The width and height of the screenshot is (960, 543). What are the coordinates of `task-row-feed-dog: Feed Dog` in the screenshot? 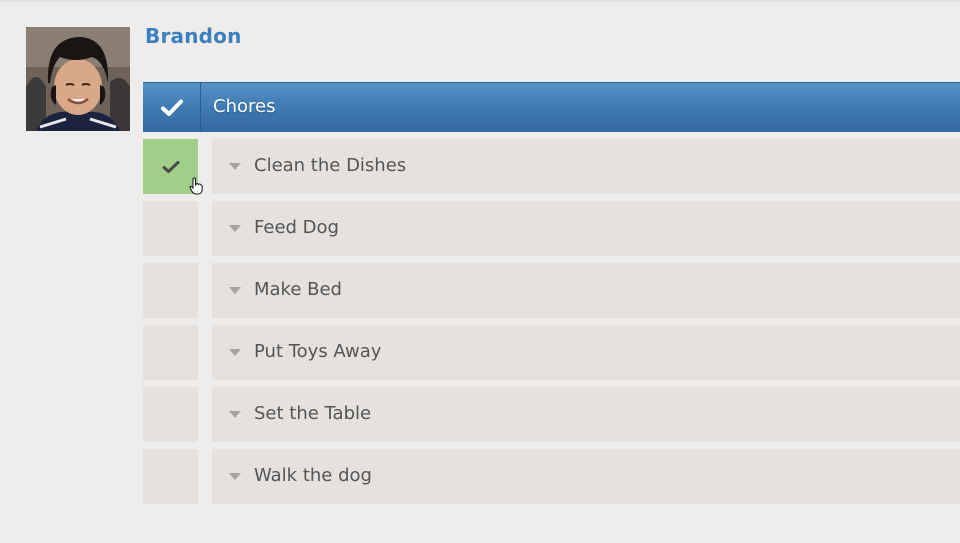 It's located at (551, 228).